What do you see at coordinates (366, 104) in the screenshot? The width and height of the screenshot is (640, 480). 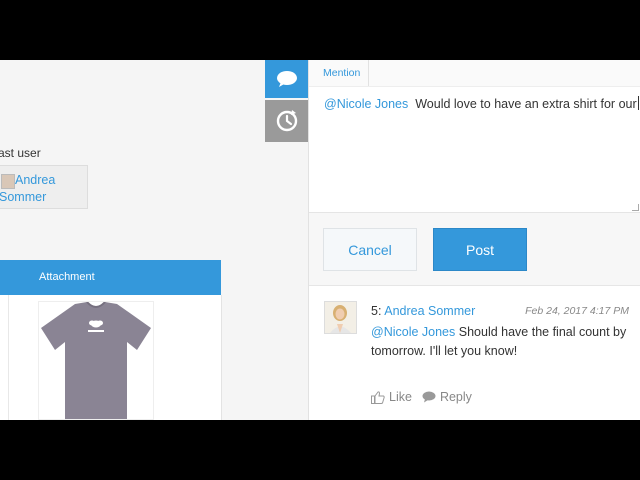 I see `editor-mention: @Nicole Jones` at bounding box center [366, 104].